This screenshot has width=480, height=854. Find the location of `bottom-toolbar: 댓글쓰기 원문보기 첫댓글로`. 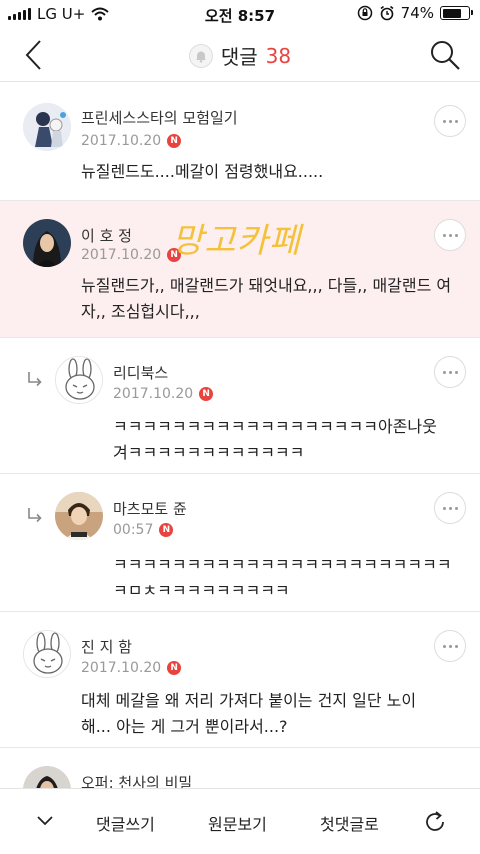

bottom-toolbar: 댓글쓰기 원문보기 첫댓글로 is located at coordinates (240, 821).